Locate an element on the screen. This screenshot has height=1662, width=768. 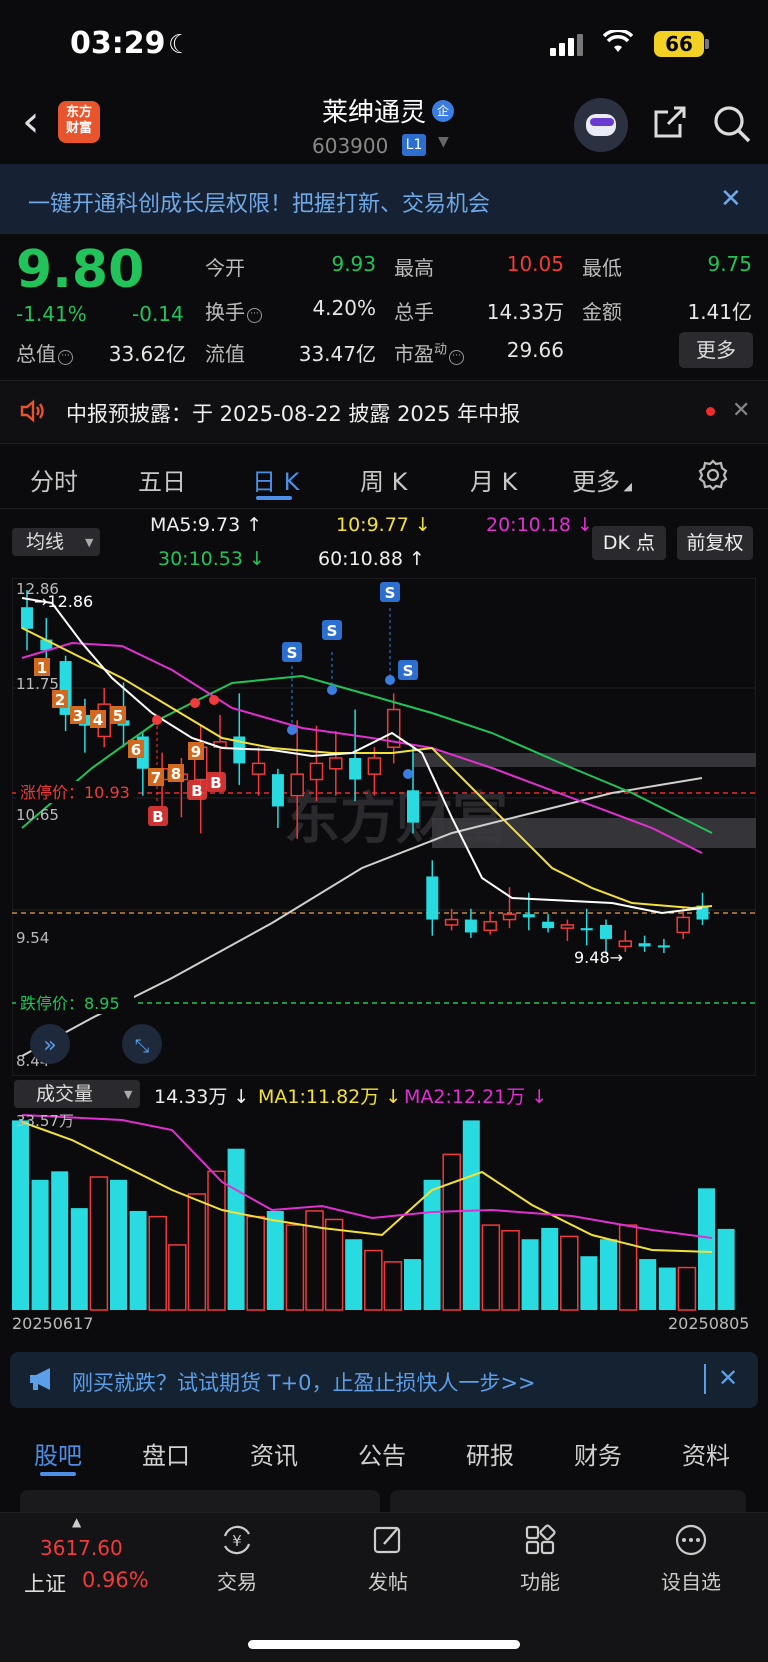
svg-text: 2 is located at coordinates (60, 700).